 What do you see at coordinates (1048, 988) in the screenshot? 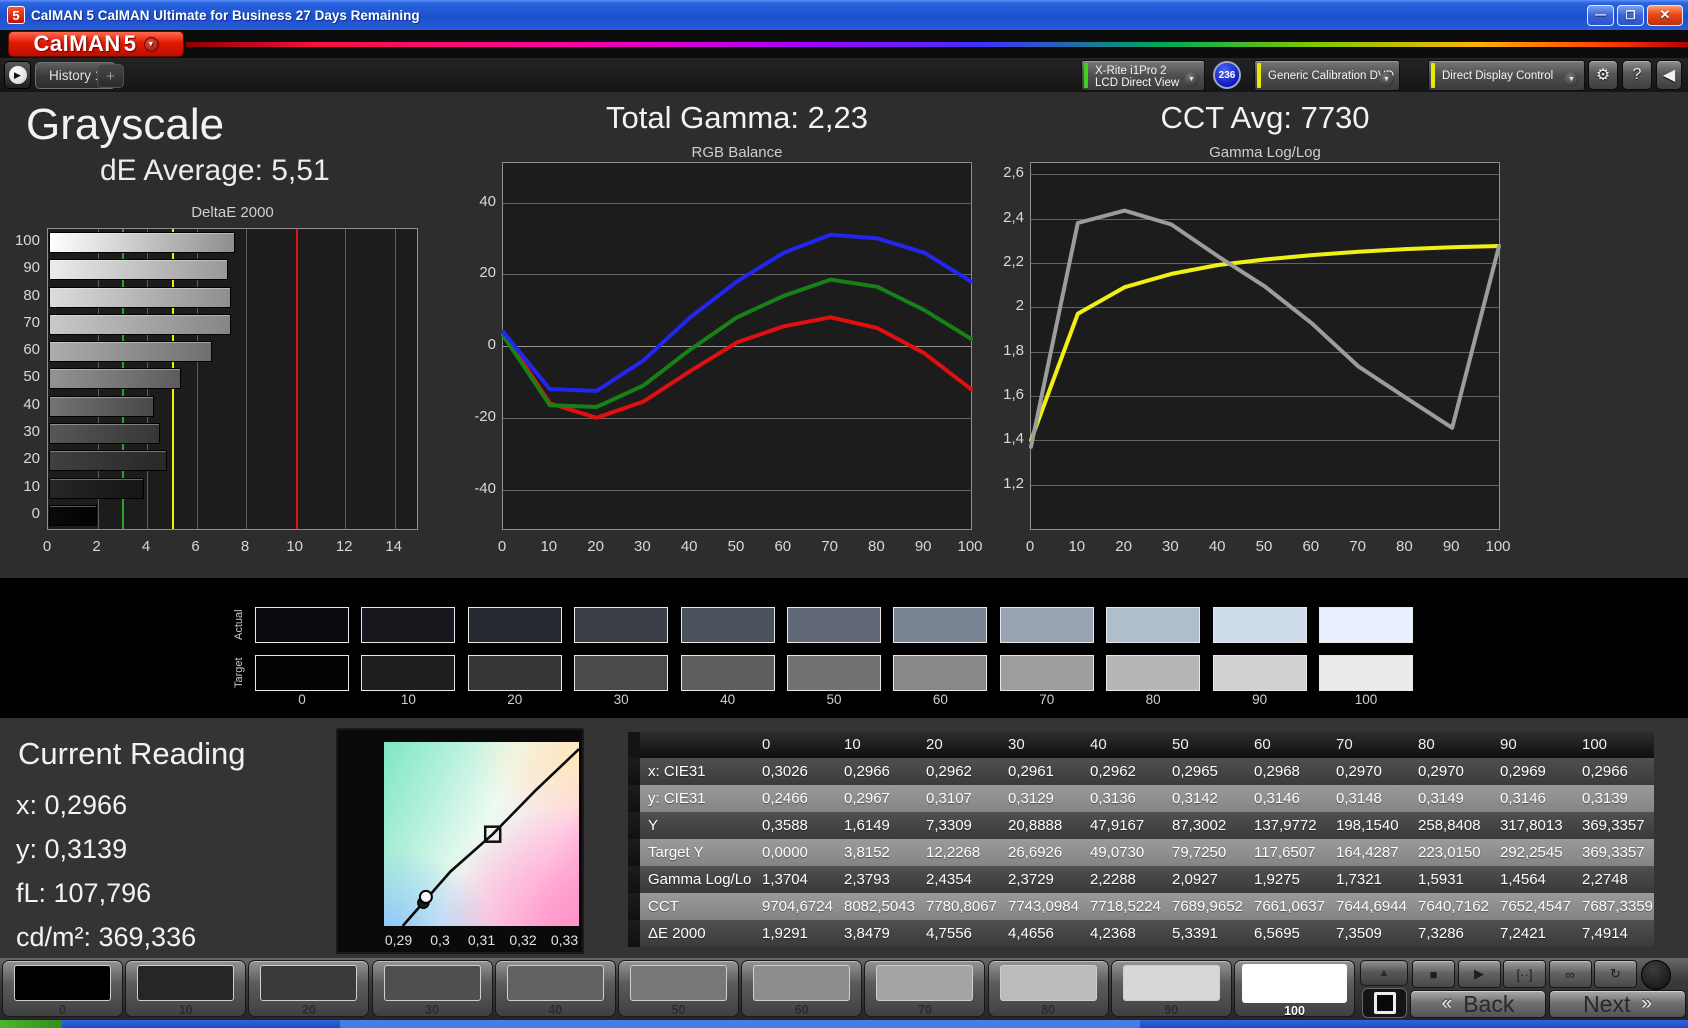
I see `pattern-level-button-80: 80` at bounding box center [1048, 988].